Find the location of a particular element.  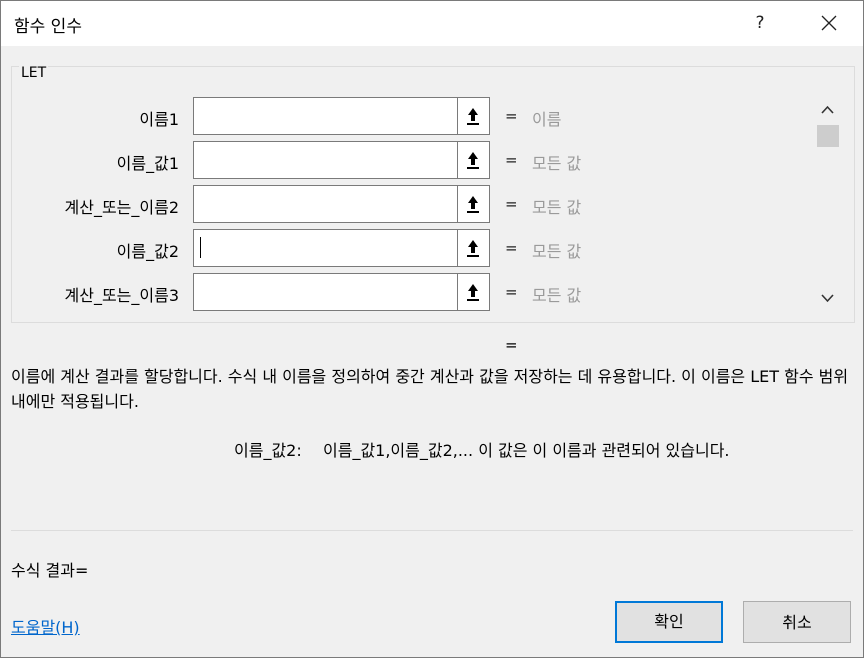

argument-row-2: 이름_값1 = 모든 값 is located at coordinates (411, 160).